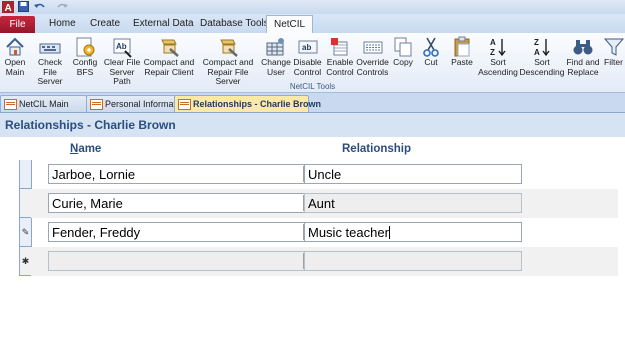 The image size is (625, 340). I want to click on tab-file: File, so click(17, 24).